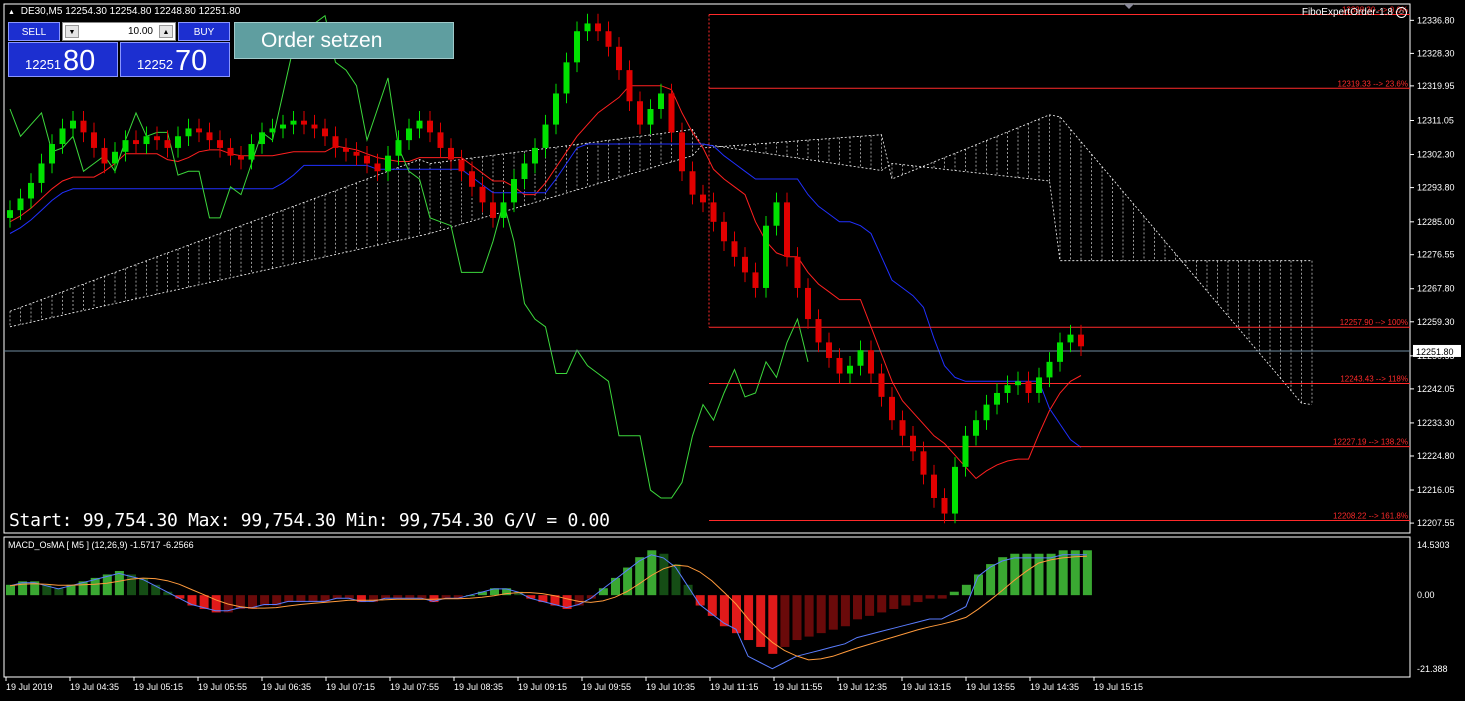 Image resolution: width=1465 pixels, height=701 pixels. I want to click on fib-level-label: 12227.19 --> 138.2%, so click(1370, 442).